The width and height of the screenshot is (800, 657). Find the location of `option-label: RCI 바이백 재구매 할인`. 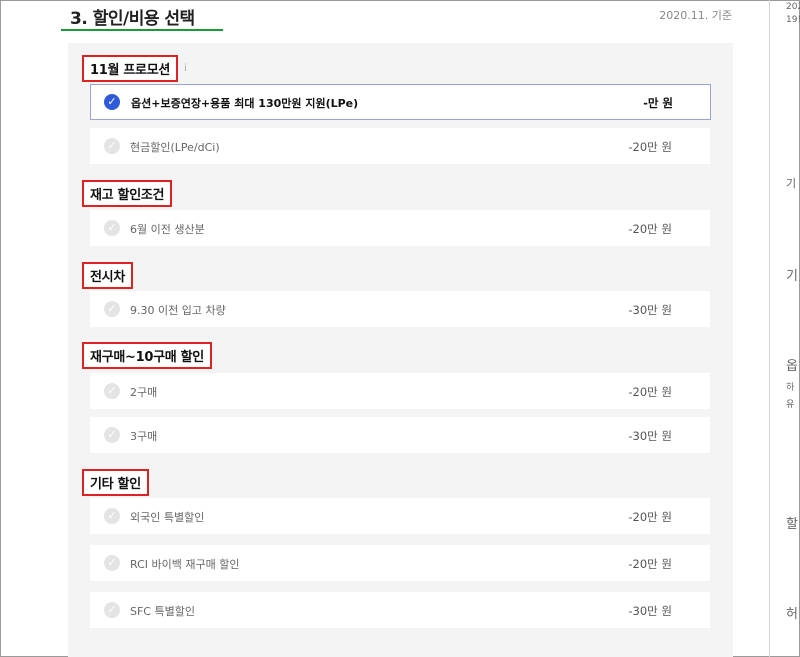

option-label: RCI 바이백 재구매 할인 is located at coordinates (185, 564).